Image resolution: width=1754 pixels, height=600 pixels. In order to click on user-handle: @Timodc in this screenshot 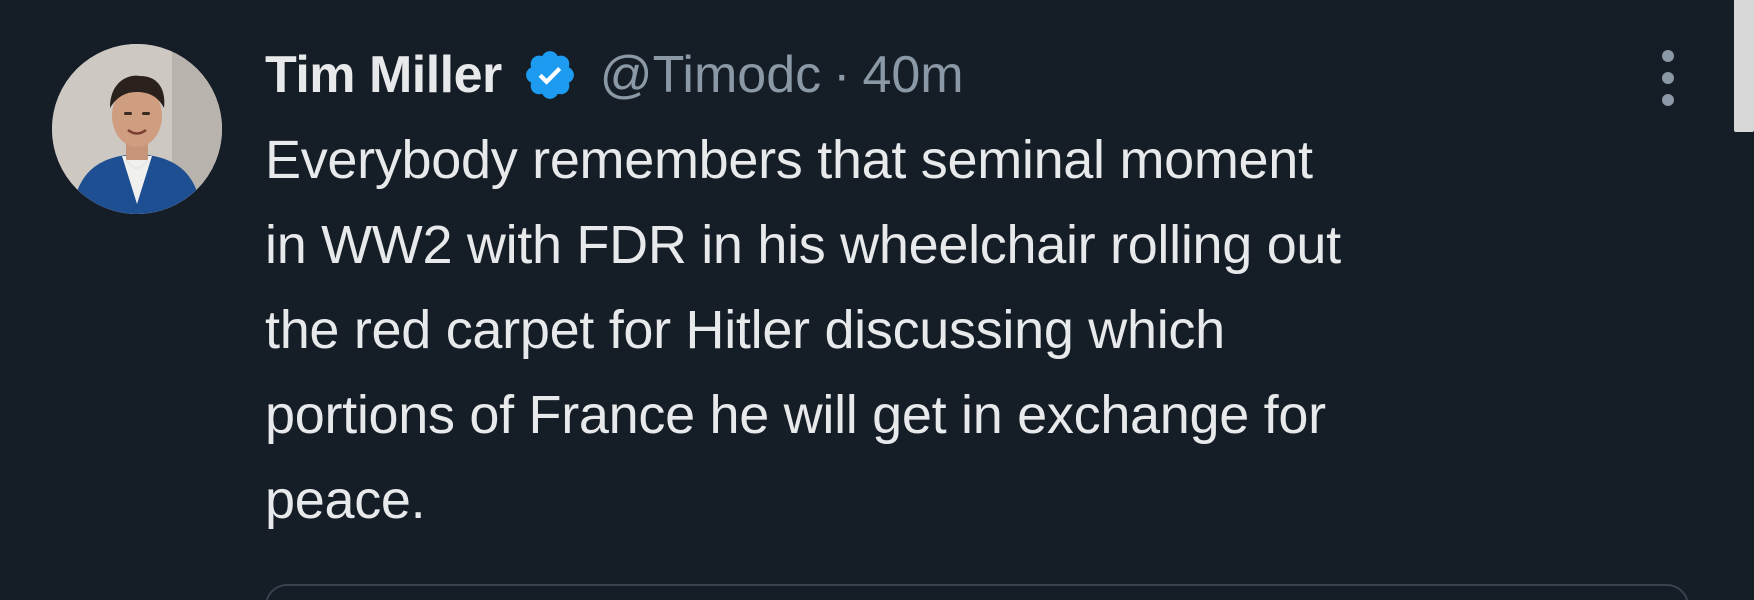, I will do `click(710, 75)`.